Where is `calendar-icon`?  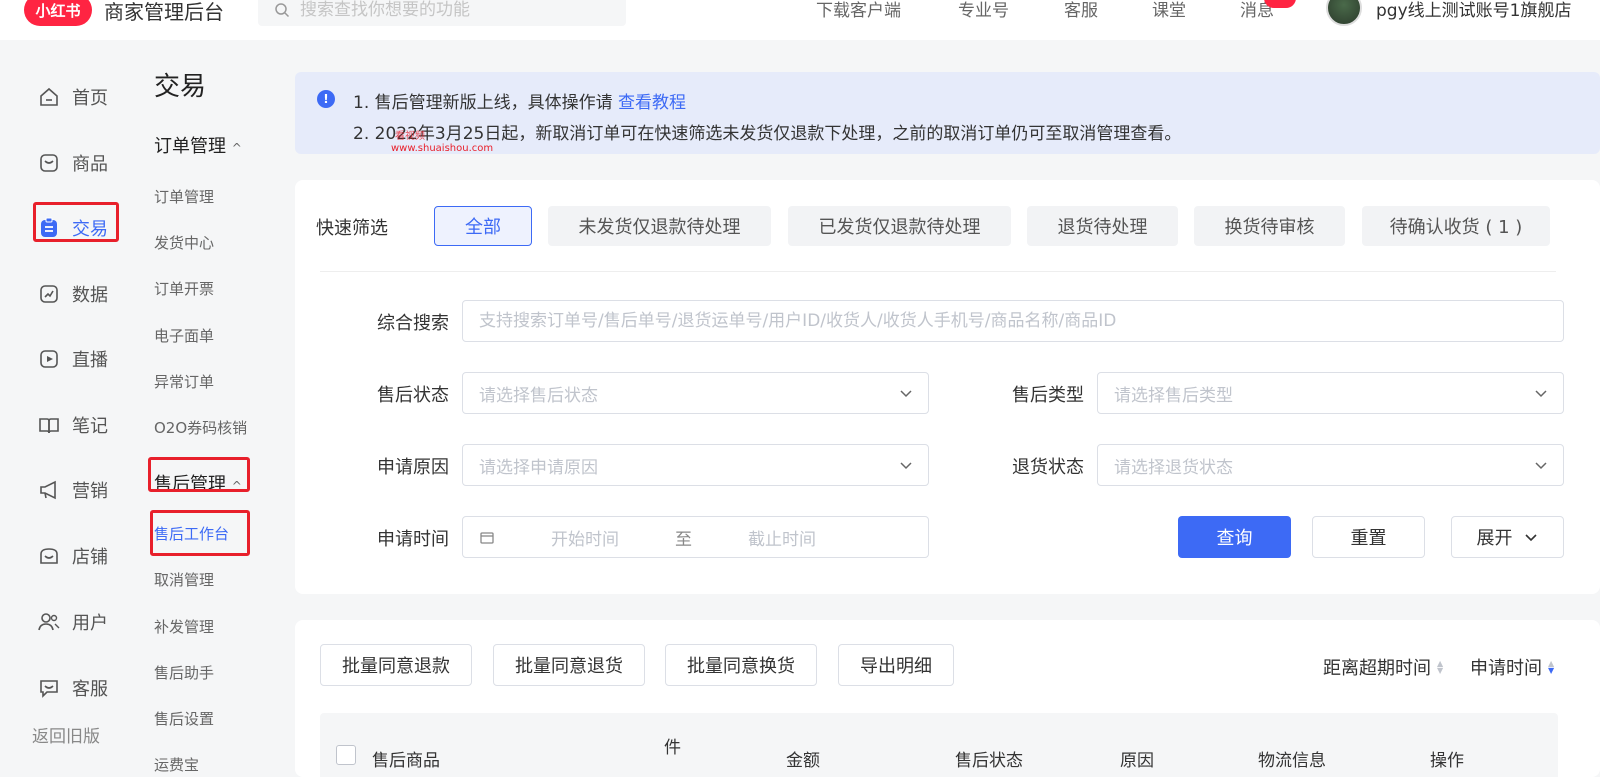 calendar-icon is located at coordinates (487, 538).